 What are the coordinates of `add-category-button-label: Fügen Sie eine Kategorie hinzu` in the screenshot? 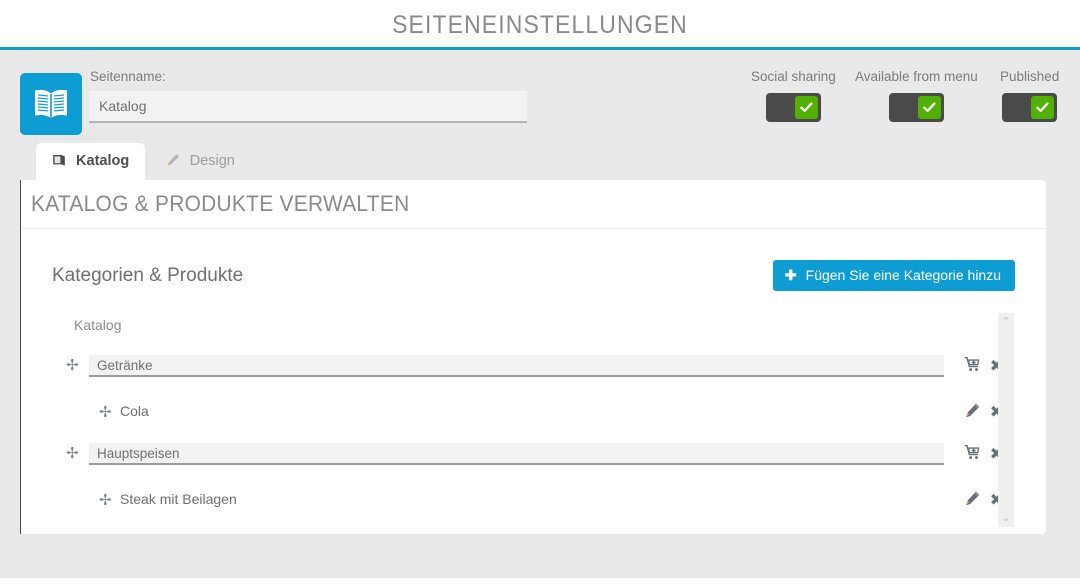 It's located at (903, 275).